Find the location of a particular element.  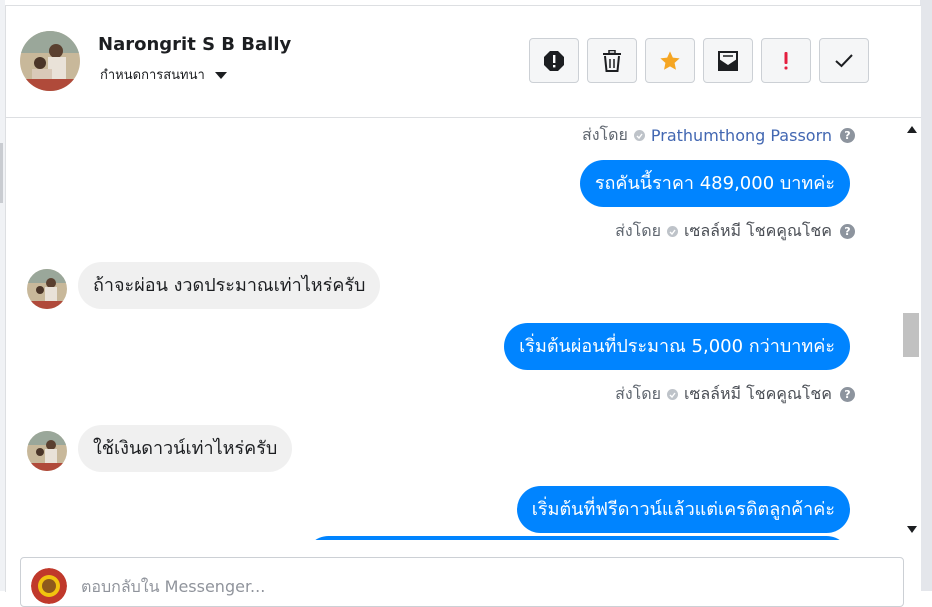

exclamation-icon is located at coordinates (786, 60).